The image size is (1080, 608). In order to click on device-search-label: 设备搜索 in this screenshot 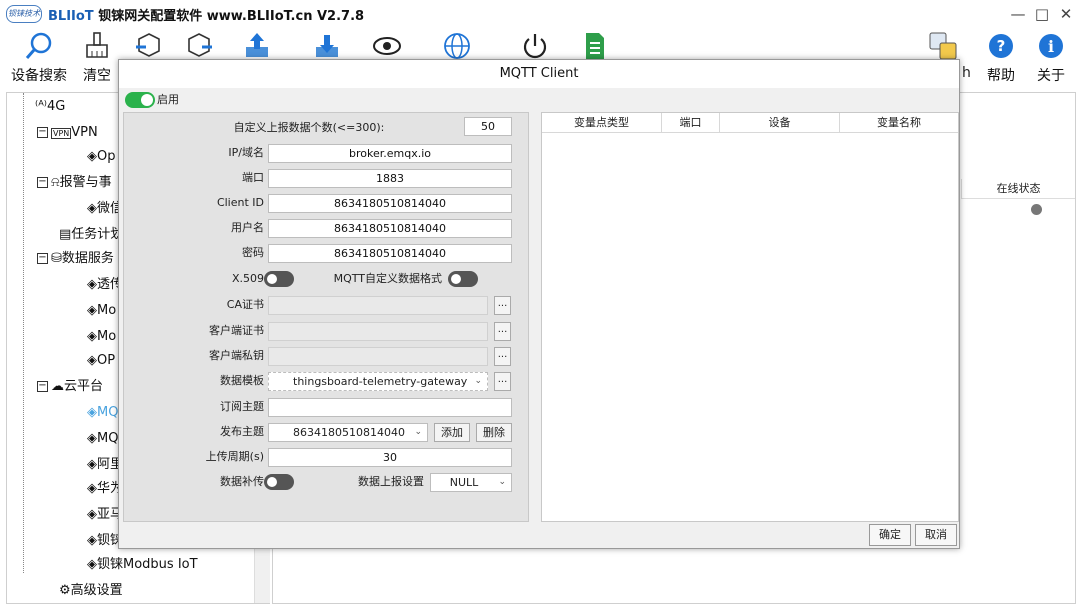, I will do `click(39, 76)`.